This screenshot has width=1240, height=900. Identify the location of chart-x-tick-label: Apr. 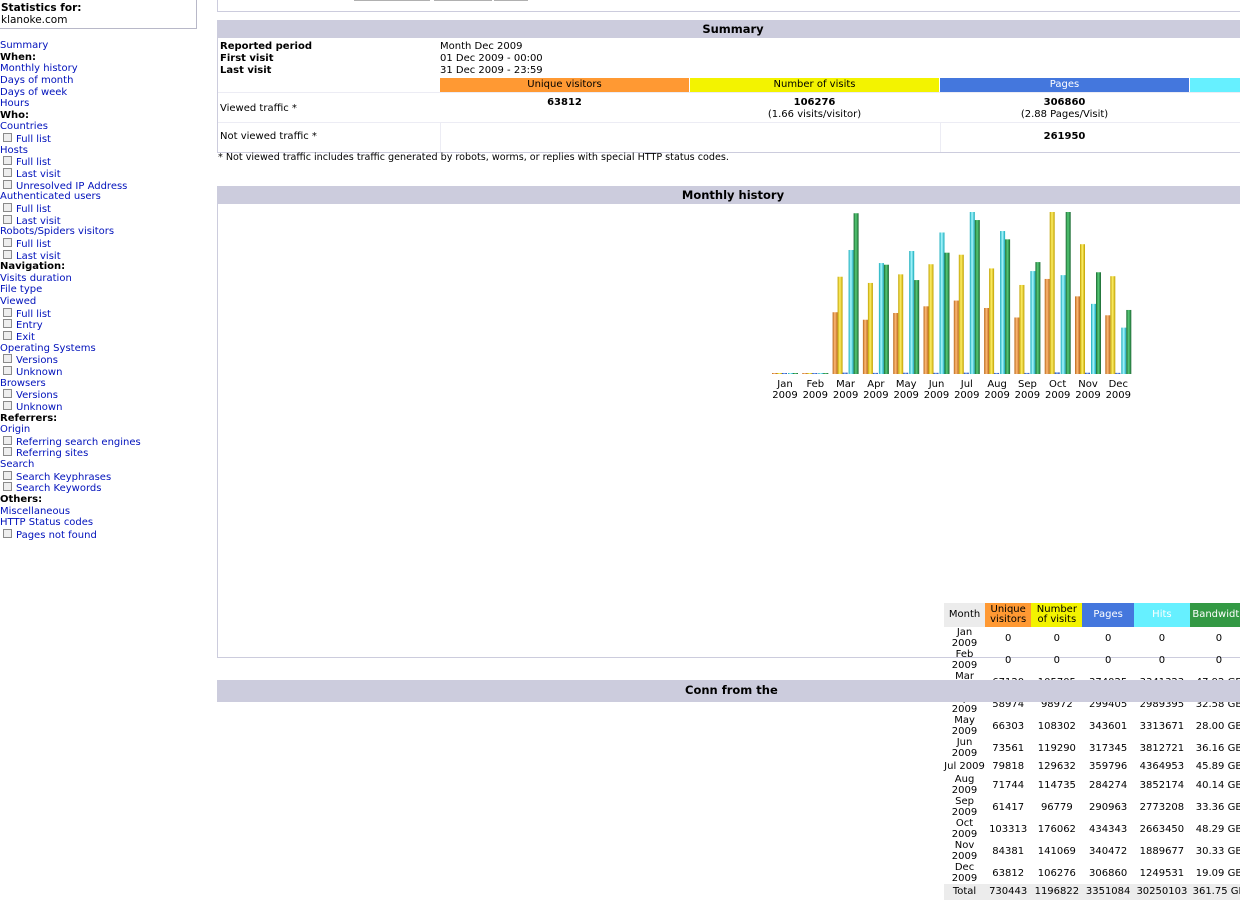
(876, 384).